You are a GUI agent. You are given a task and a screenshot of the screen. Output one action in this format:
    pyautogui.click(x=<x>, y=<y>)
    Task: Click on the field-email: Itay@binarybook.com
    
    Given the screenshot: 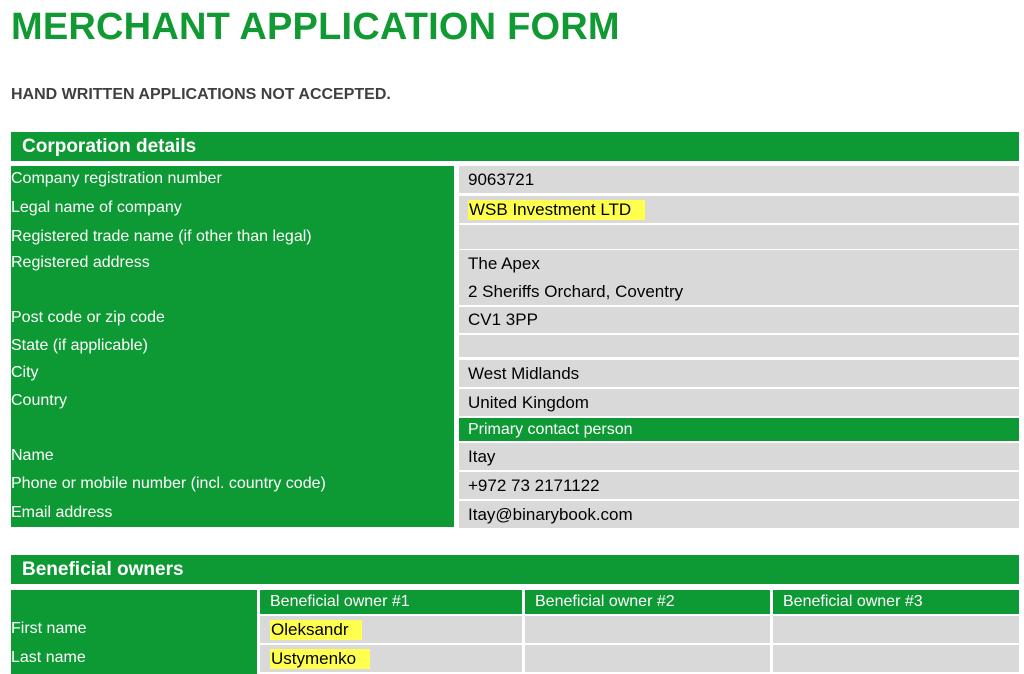 What is the action you would take?
    pyautogui.click(x=739, y=514)
    